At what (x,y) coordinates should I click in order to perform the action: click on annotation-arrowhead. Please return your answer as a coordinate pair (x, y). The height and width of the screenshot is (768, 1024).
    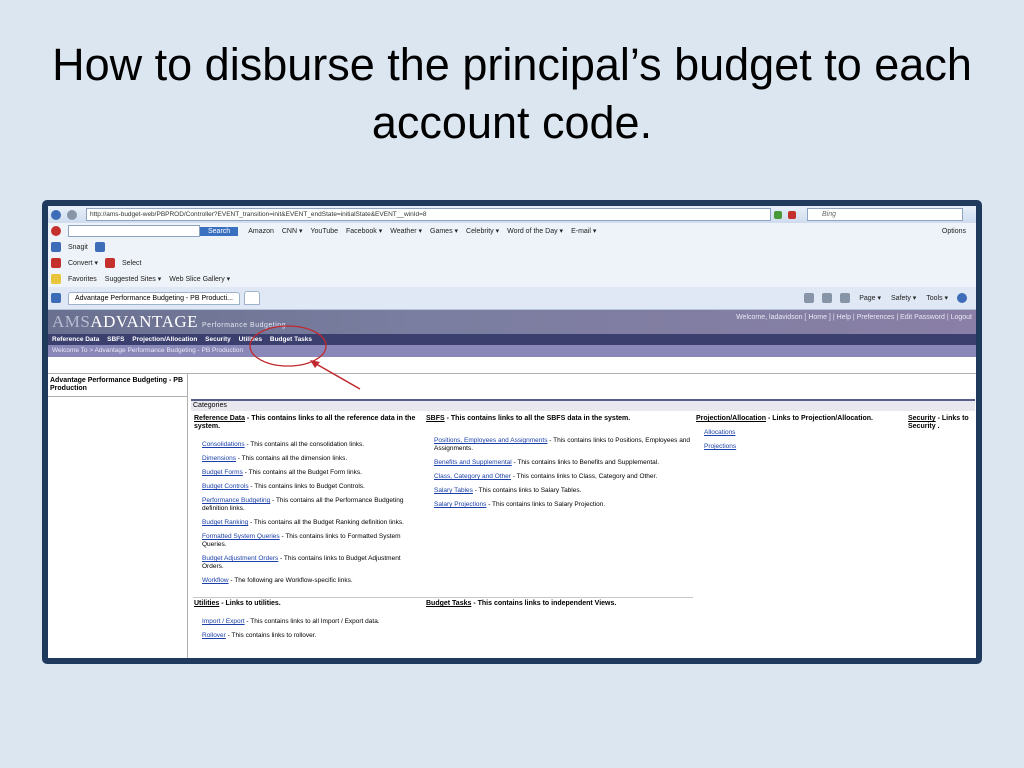
    Looking at the image, I should click on (315, 364).